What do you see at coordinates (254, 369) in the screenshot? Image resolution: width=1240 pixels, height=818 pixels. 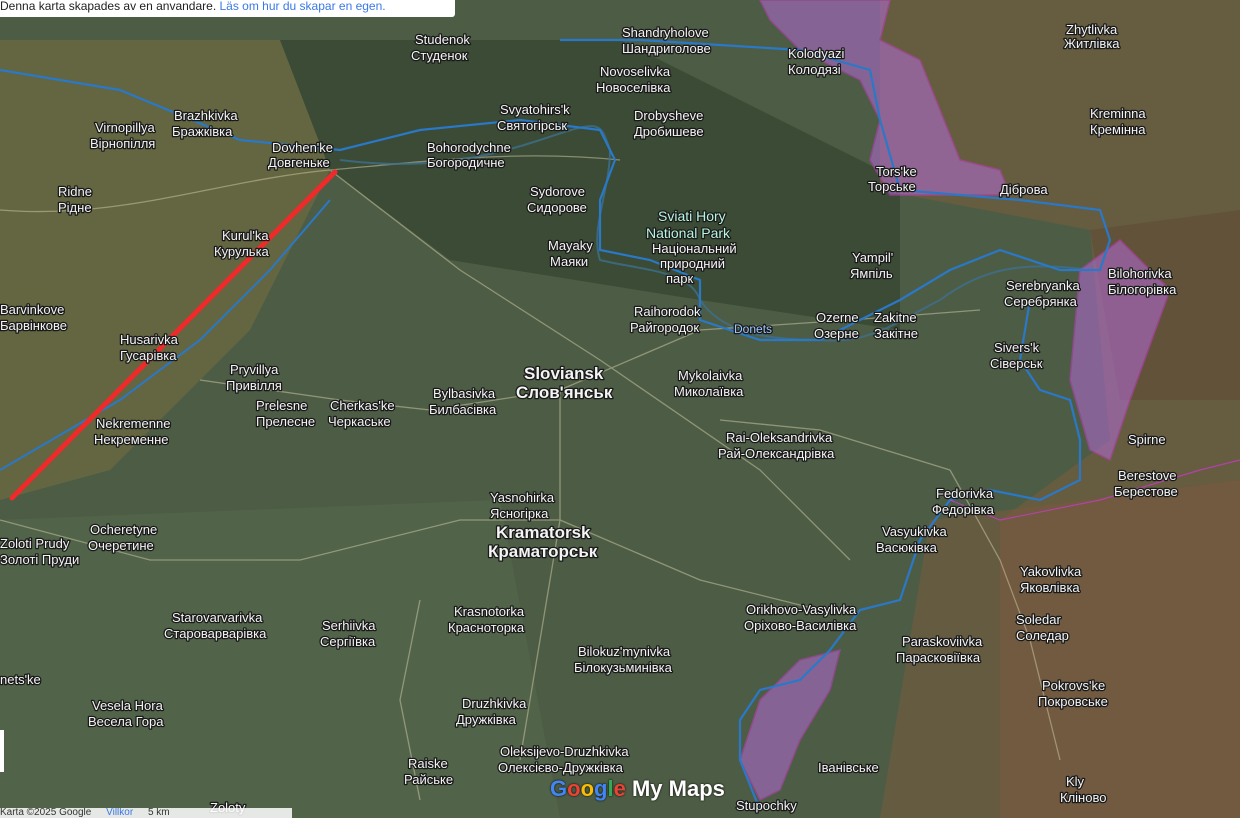 I see `place-label: Pryvillya` at bounding box center [254, 369].